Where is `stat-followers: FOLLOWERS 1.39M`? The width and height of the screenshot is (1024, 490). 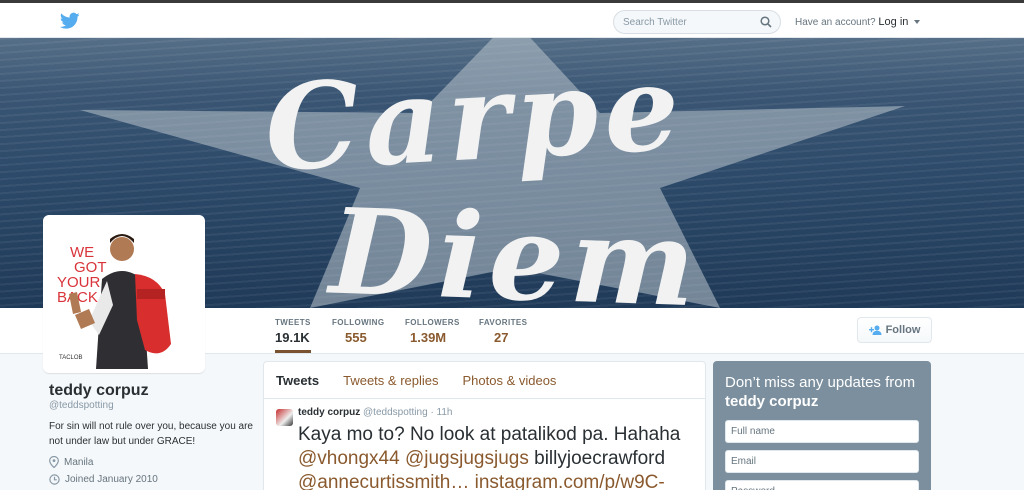 stat-followers: FOLLOWERS 1.39M is located at coordinates (432, 331).